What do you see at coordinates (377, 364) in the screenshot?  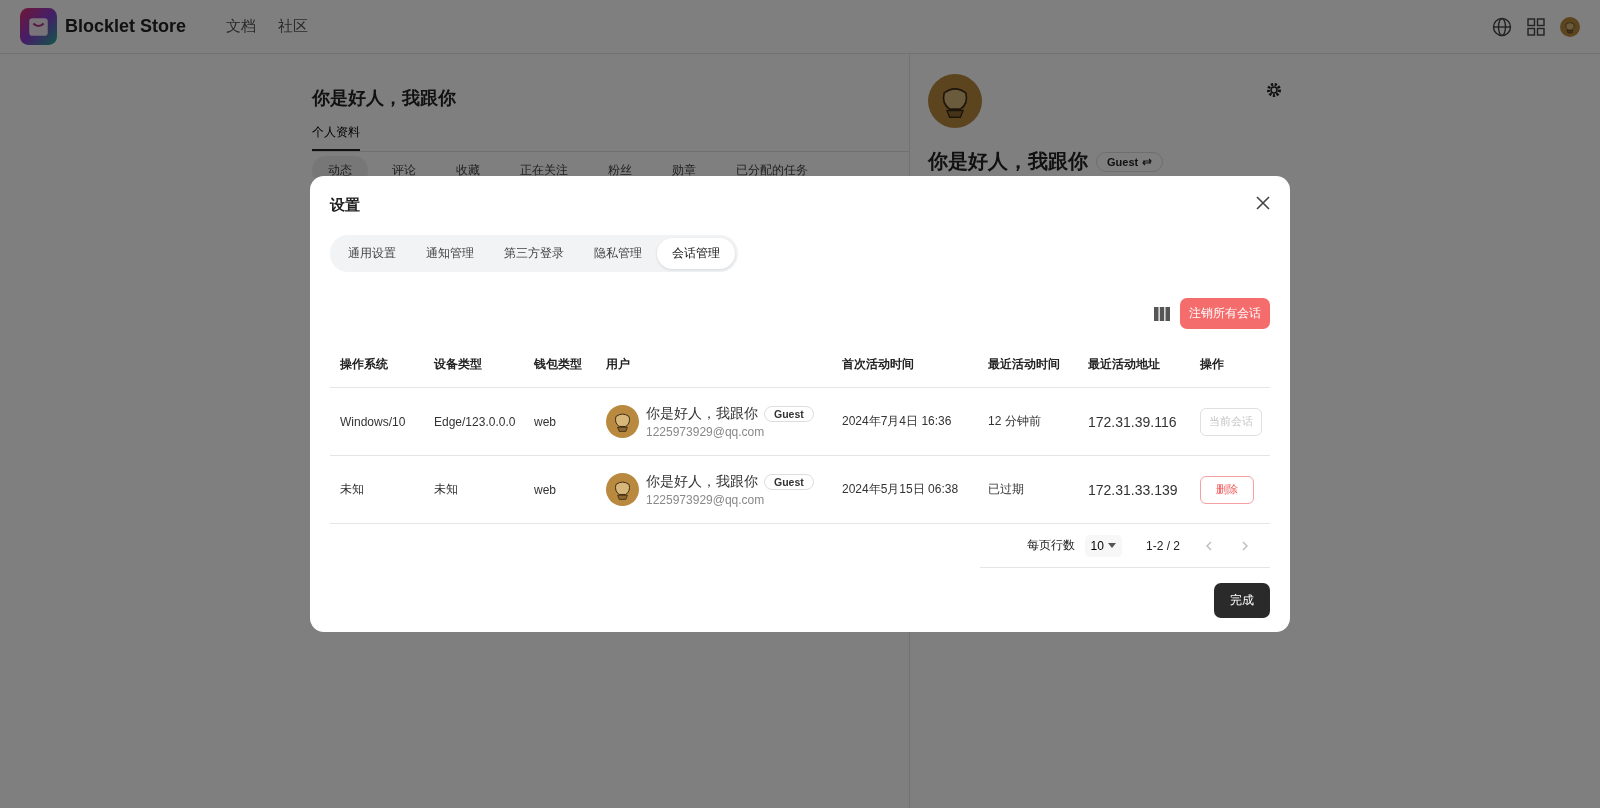 I see `column-header: 操作系统` at bounding box center [377, 364].